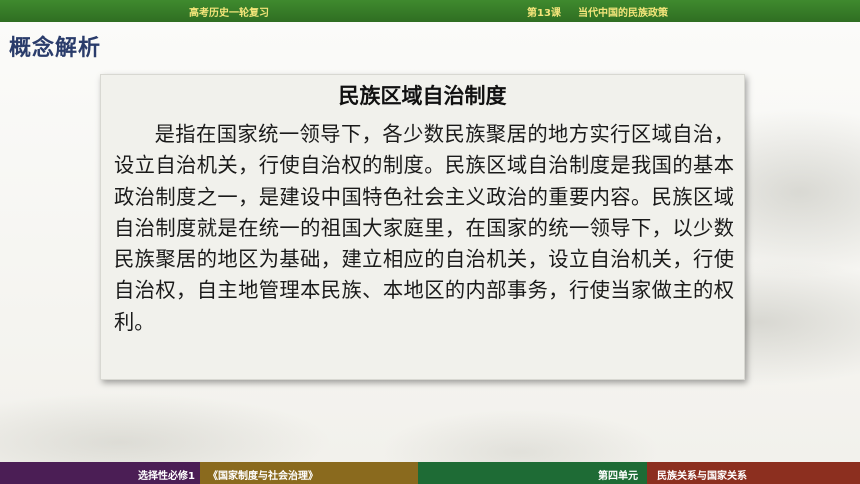 This screenshot has width=860, height=484. I want to click on concept-title: 民族区域自治制度, so click(422, 96).